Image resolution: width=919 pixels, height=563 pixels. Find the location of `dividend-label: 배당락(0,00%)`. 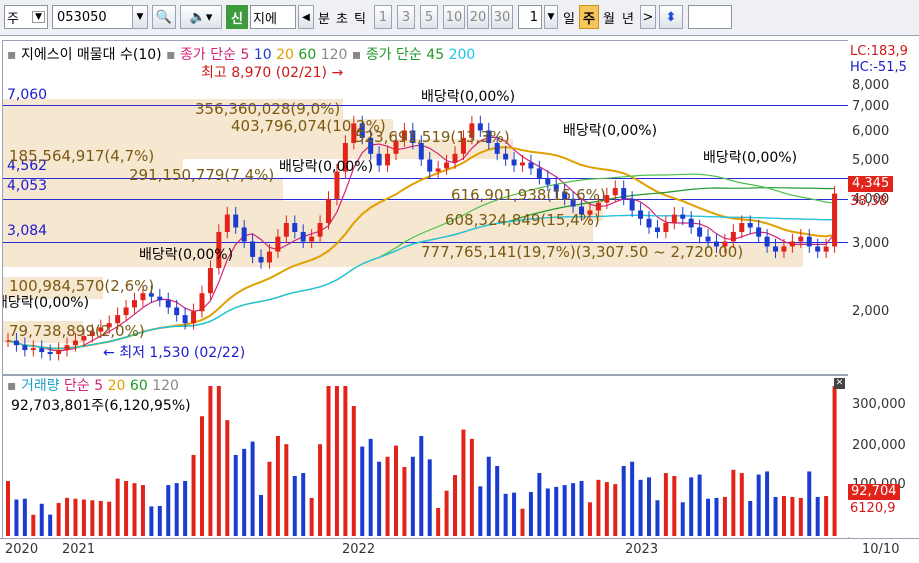

dividend-label: 배당락(0,00%) is located at coordinates (186, 255).